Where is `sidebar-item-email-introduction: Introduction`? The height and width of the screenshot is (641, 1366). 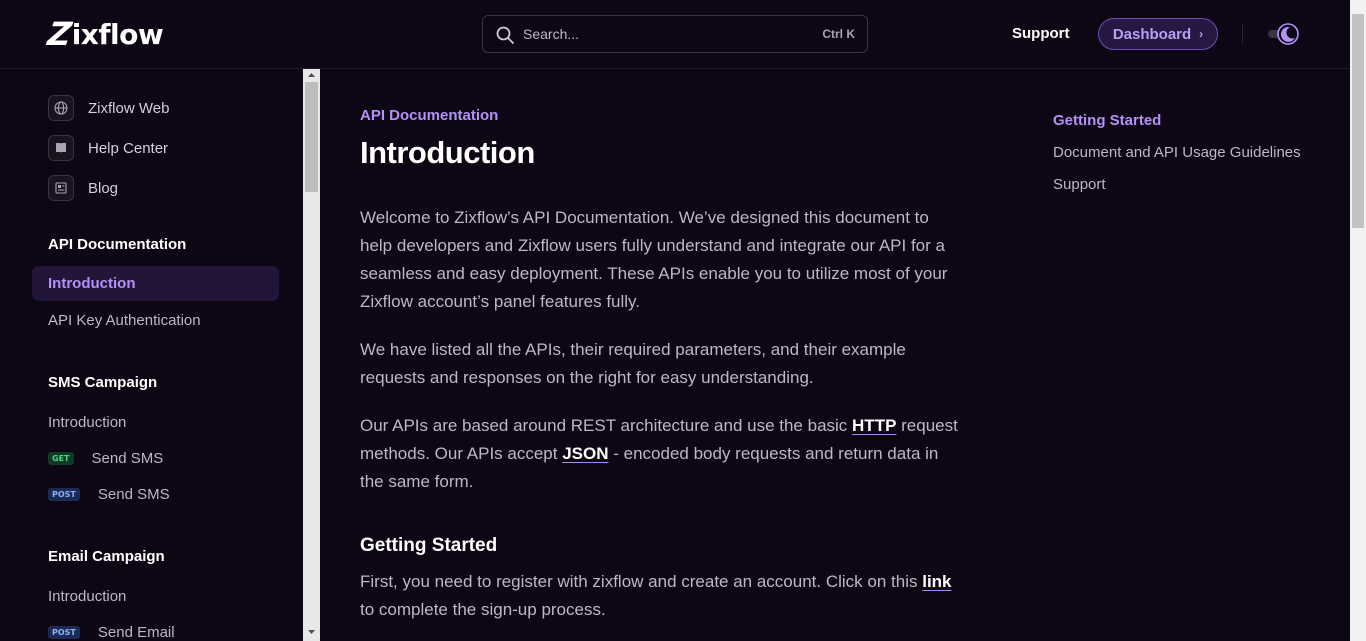 sidebar-item-email-introduction: Introduction is located at coordinates (87, 596).